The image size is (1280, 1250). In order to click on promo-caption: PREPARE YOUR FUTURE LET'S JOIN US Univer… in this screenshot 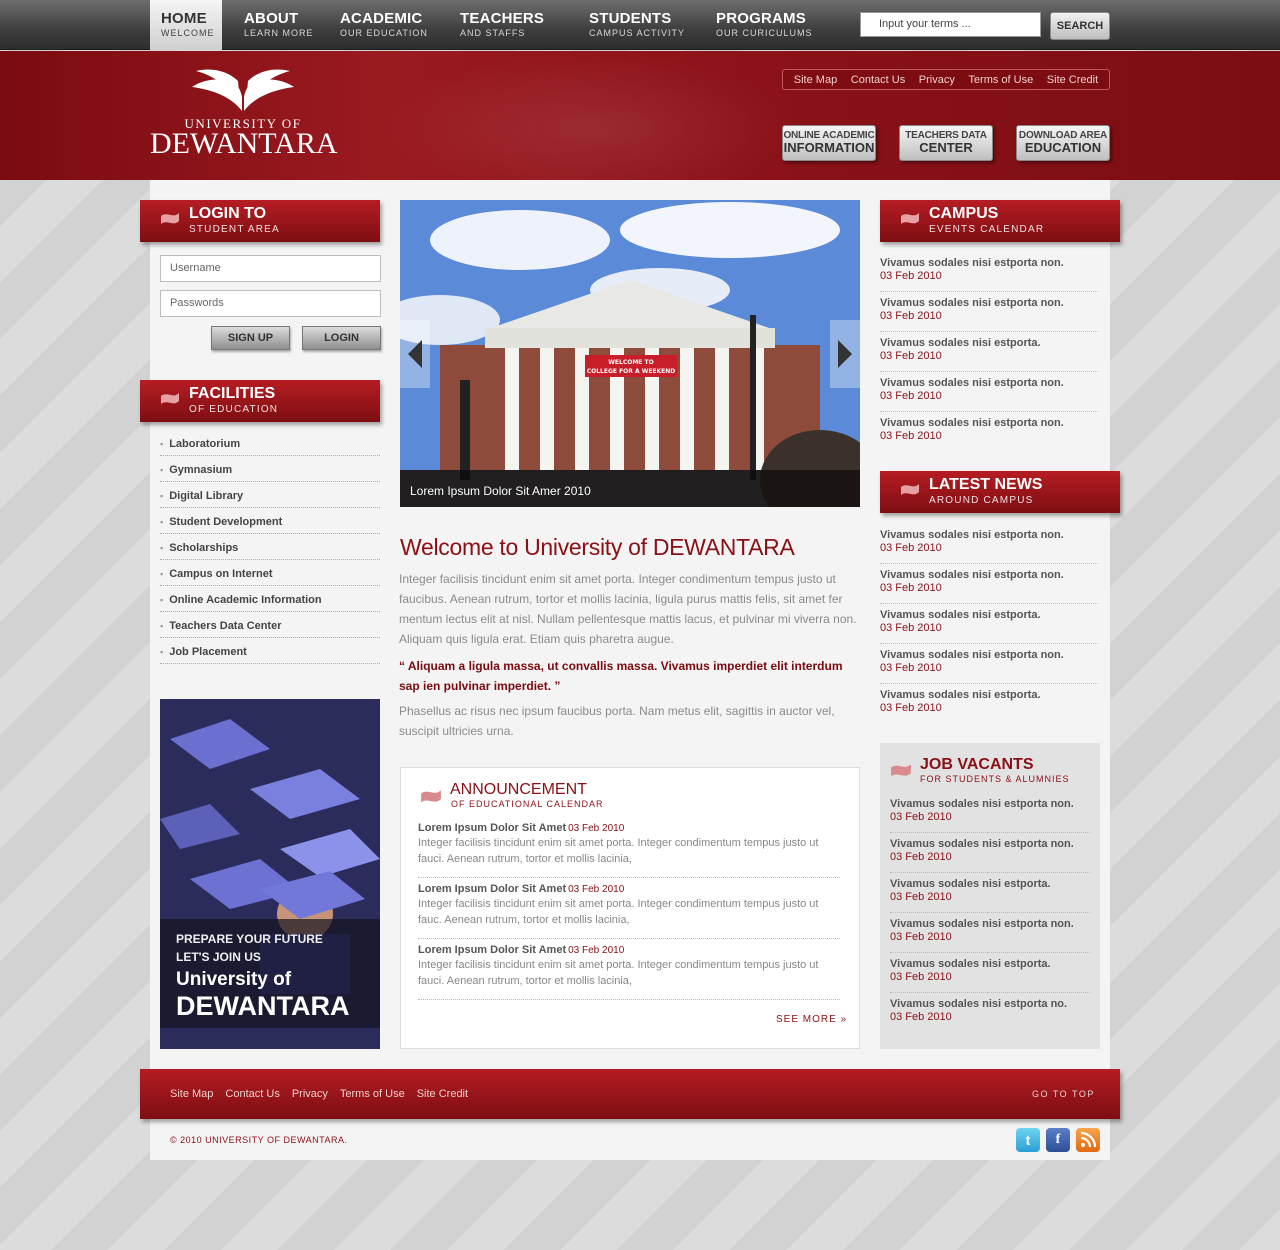, I will do `click(270, 973)`.